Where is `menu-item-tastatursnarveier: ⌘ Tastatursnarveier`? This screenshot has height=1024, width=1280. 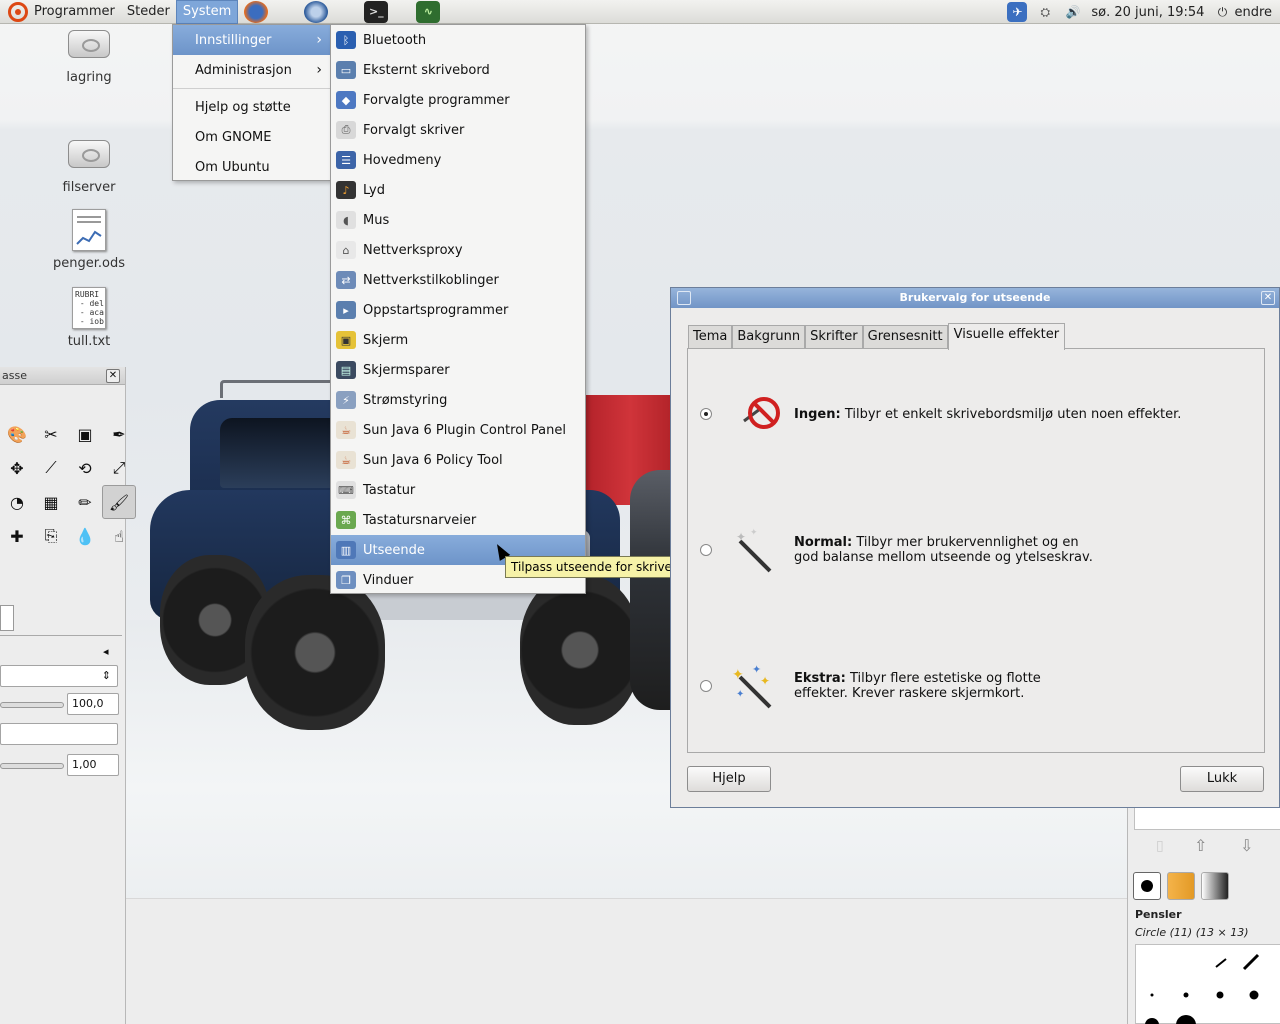
menu-item-tastatursnarveier: ⌘ Tastatursnarveier is located at coordinates (458, 520).